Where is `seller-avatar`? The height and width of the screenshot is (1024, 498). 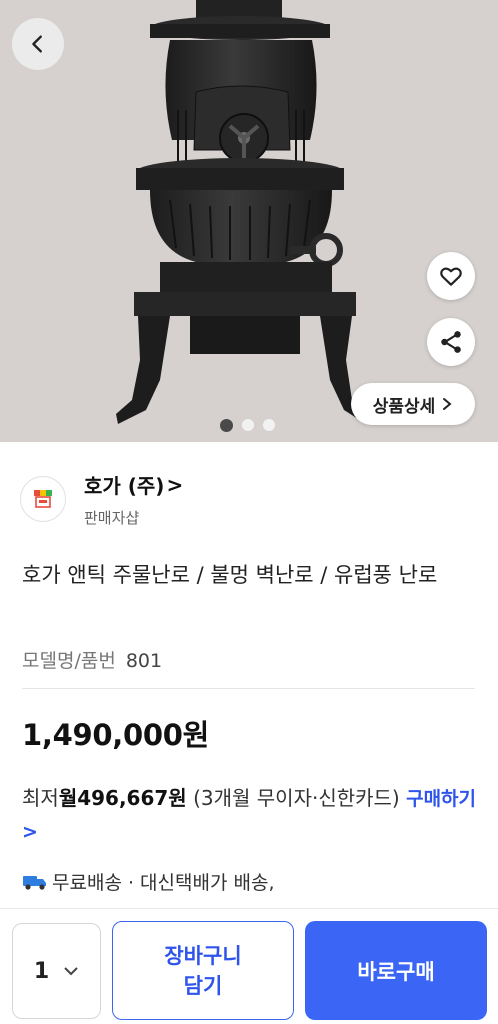 seller-avatar is located at coordinates (43, 499).